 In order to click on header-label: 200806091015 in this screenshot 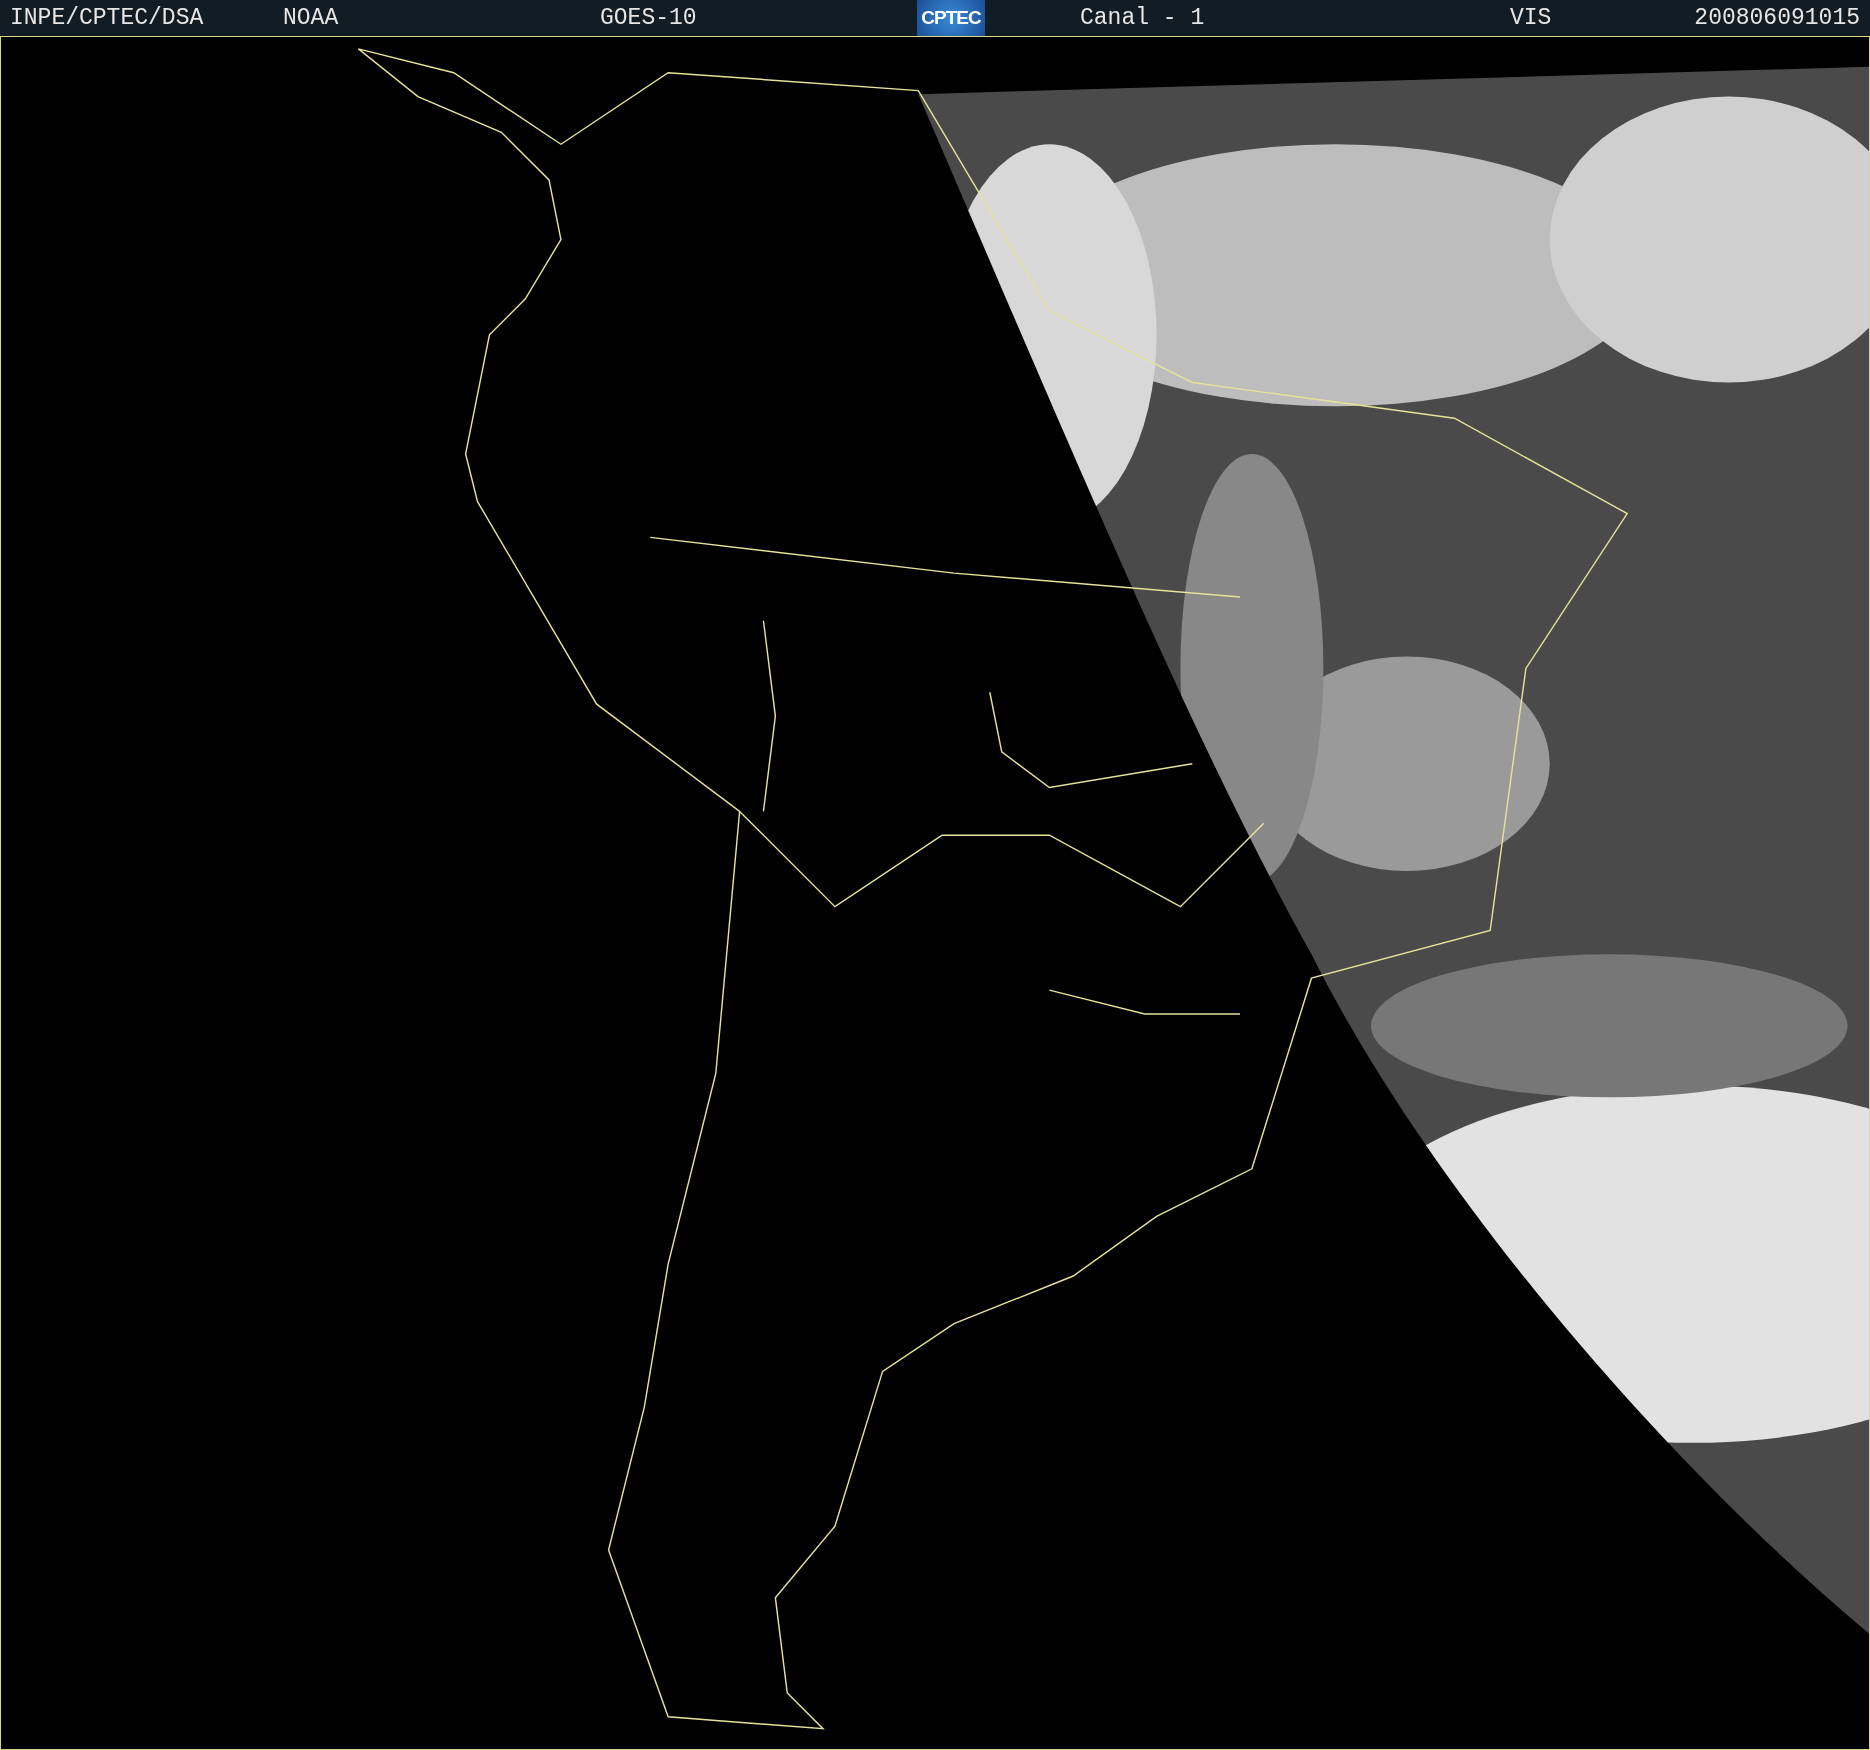, I will do `click(1777, 18)`.